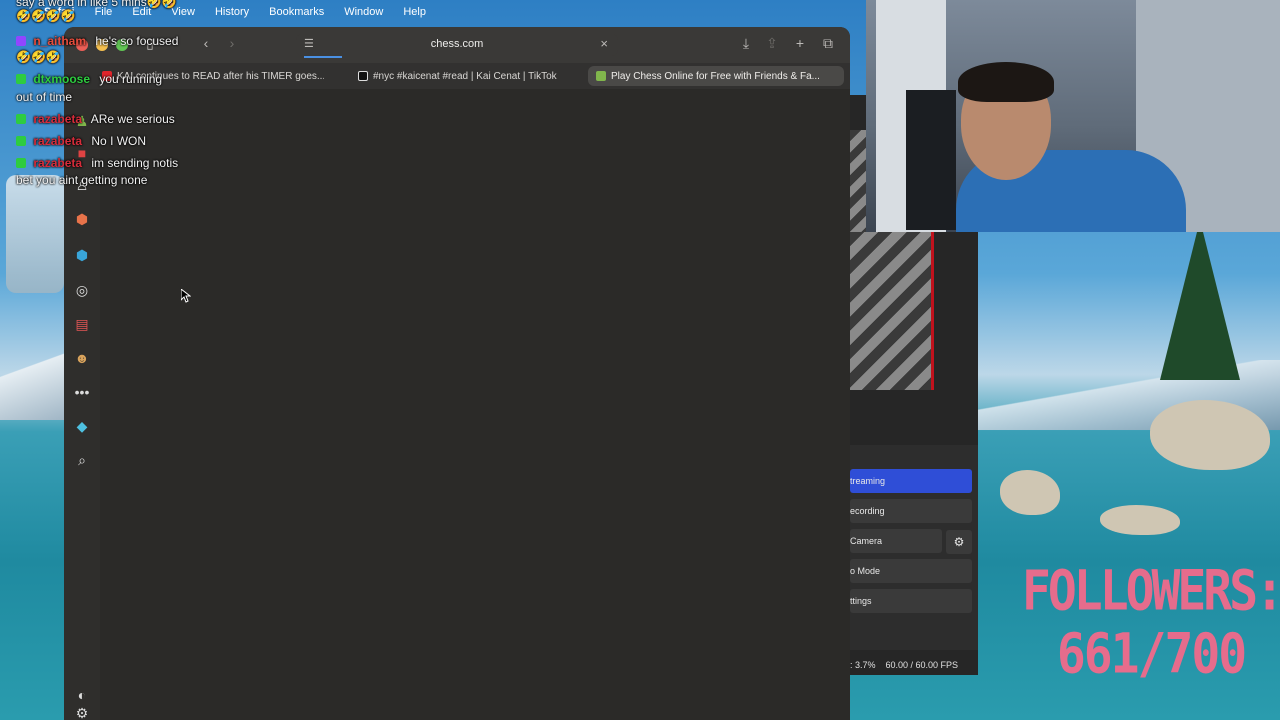 The height and width of the screenshot is (720, 1280). I want to click on obs-button-label: Camera, so click(866, 541).